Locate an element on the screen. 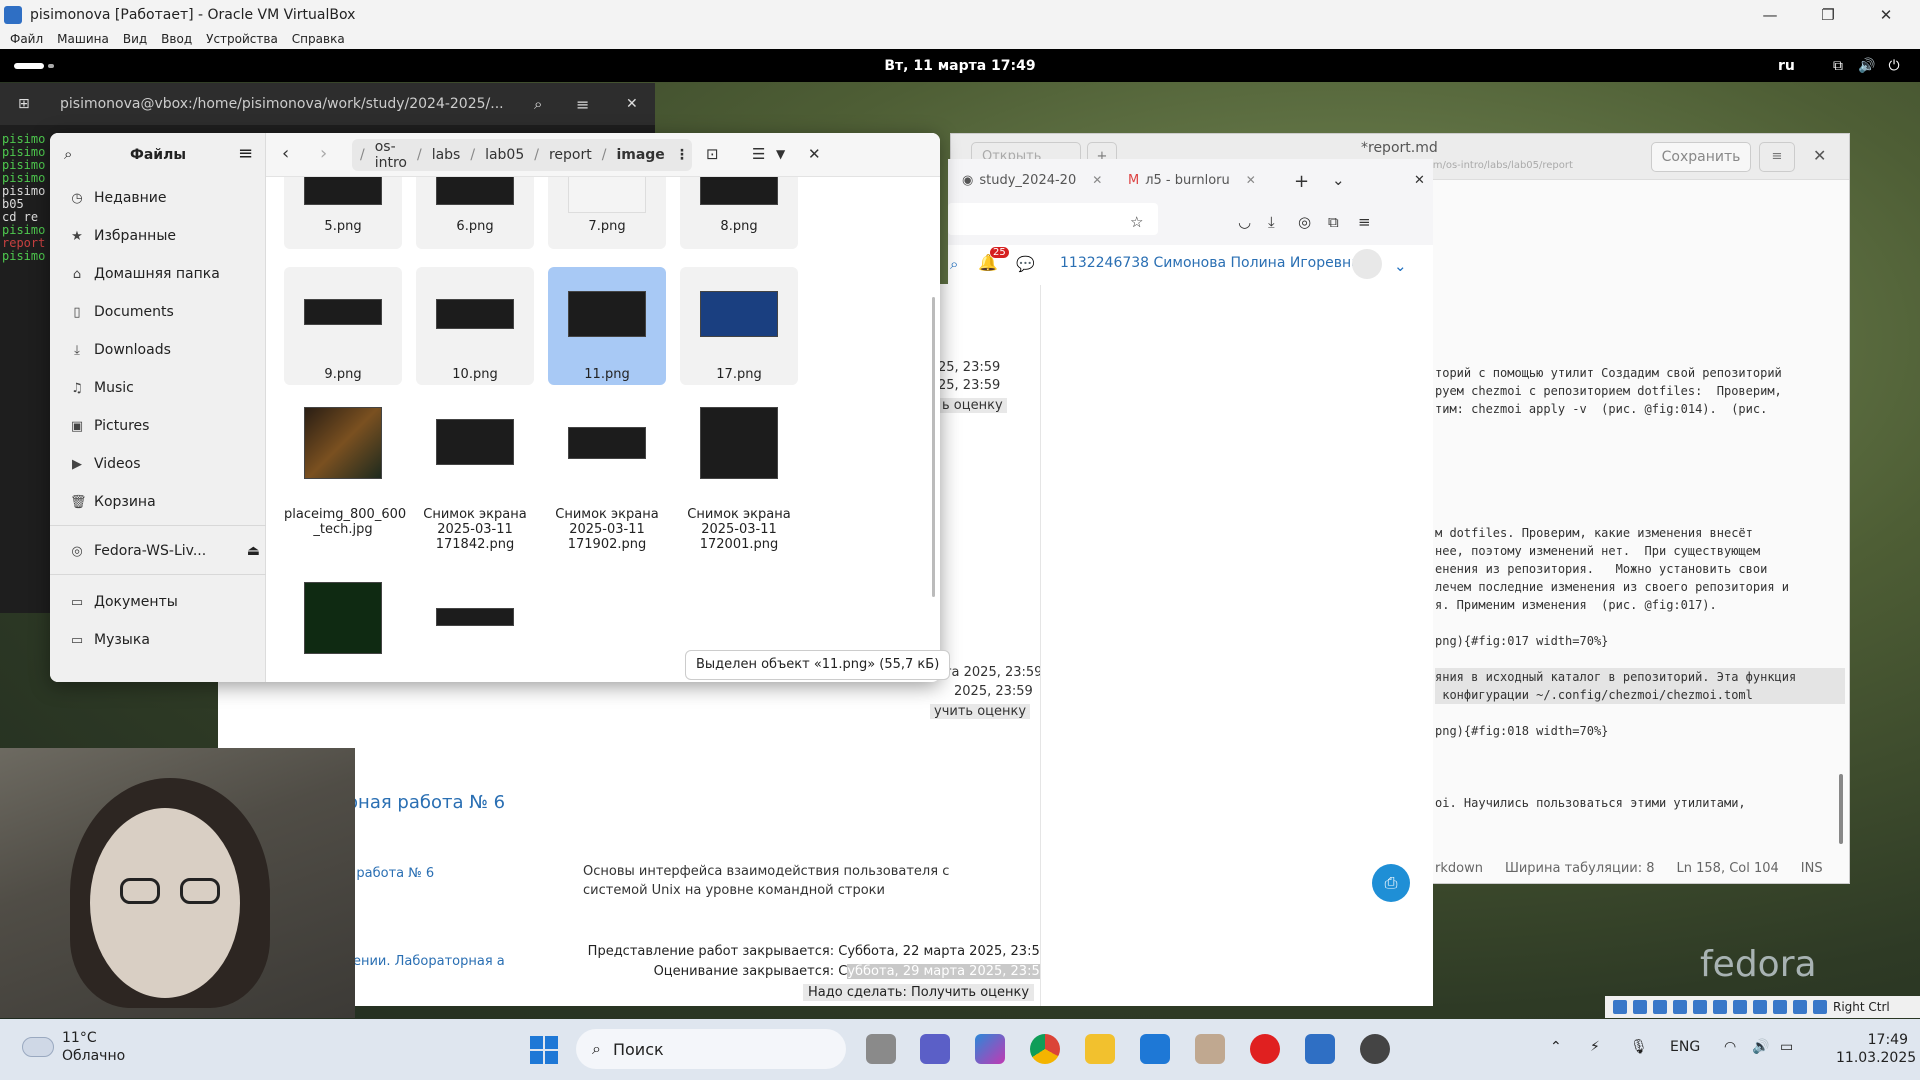 This screenshot has width=1920, height=1080. new-tab-icon: + is located at coordinates (1301, 181).